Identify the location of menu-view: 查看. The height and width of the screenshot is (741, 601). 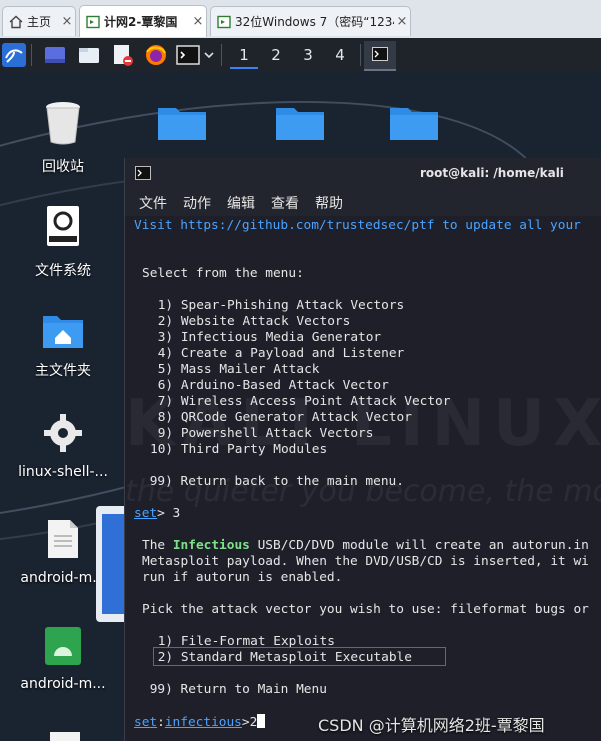
(285, 203).